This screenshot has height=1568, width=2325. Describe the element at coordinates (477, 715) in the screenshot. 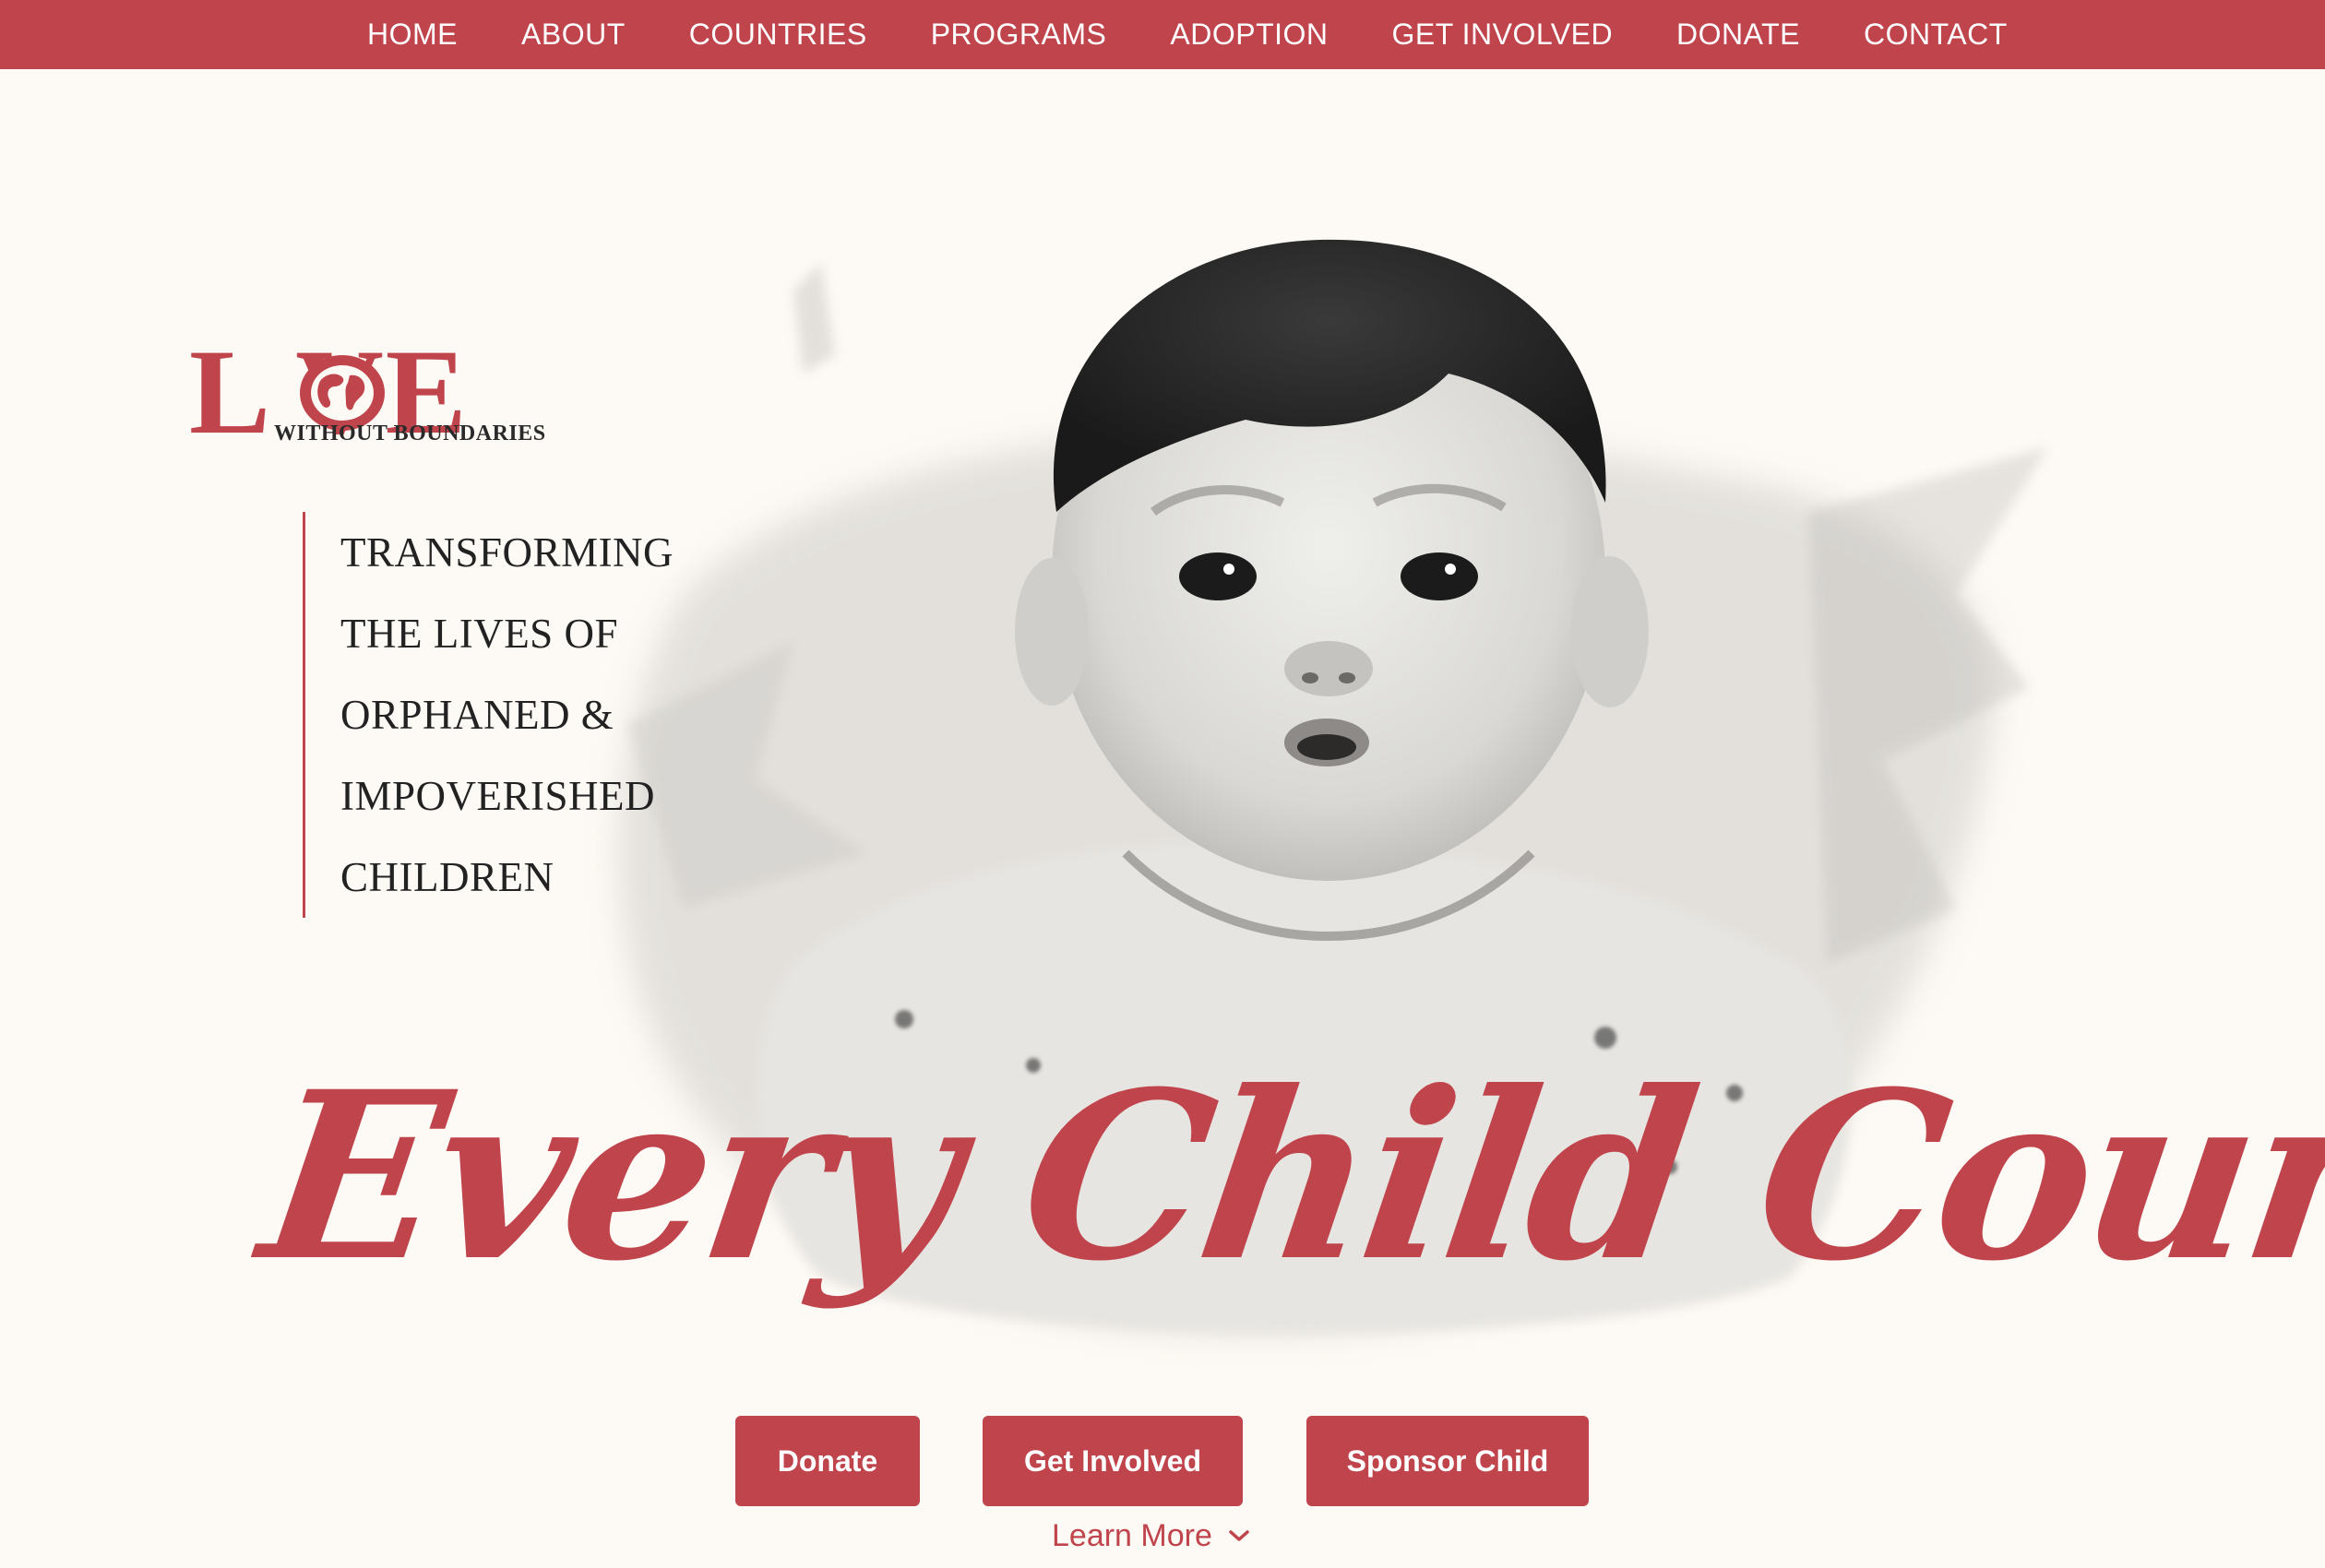

I see `tagline-line: ORPHANED &` at that location.